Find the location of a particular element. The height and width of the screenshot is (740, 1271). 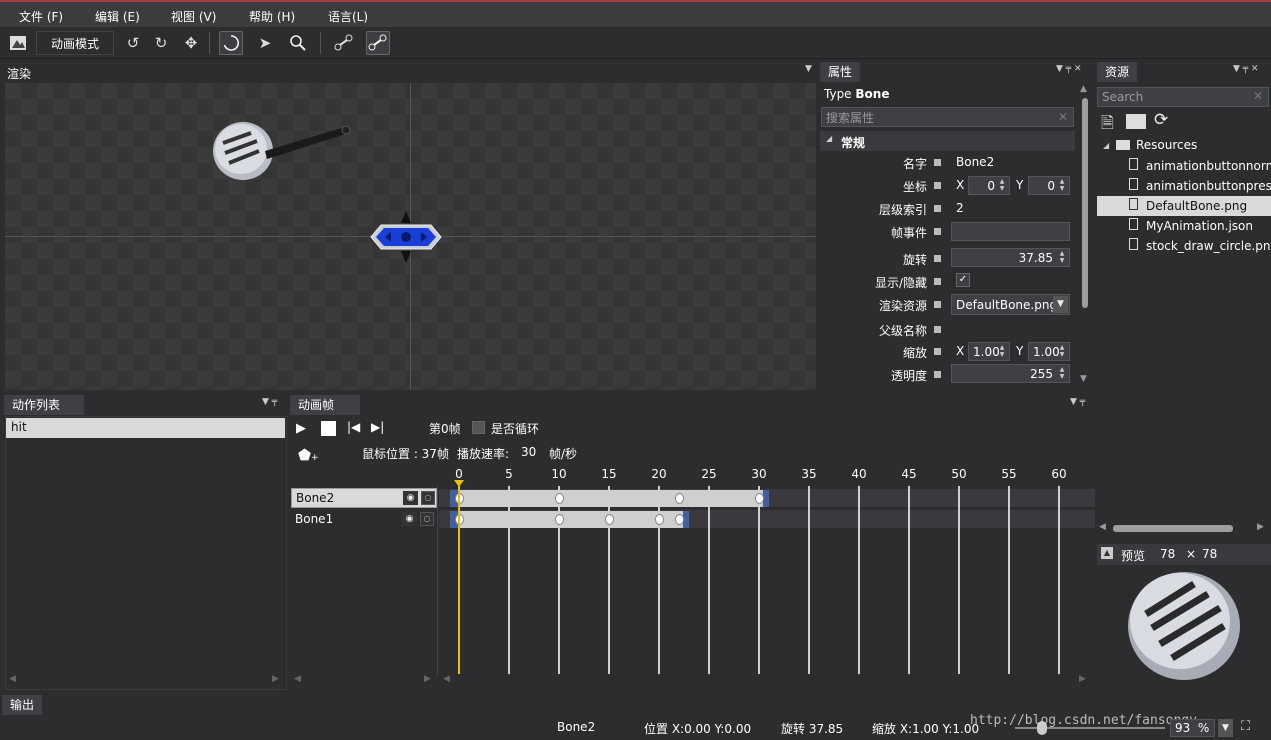

bone-handle is located at coordinates (406, 237).